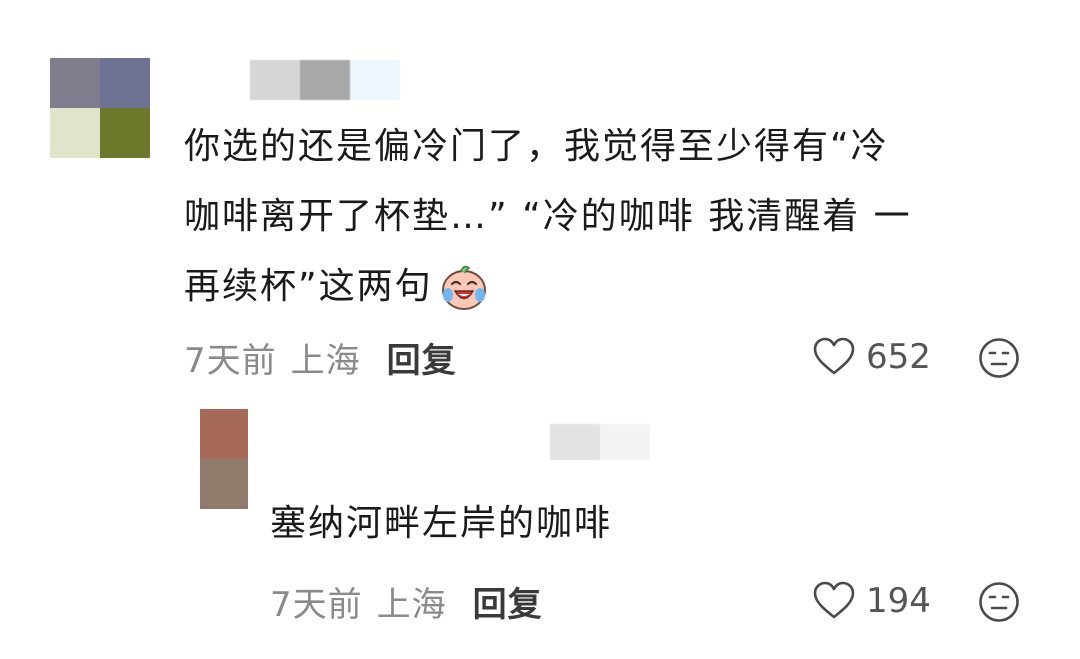  What do you see at coordinates (898, 601) in the screenshot?
I see `like-count: 194` at bounding box center [898, 601].